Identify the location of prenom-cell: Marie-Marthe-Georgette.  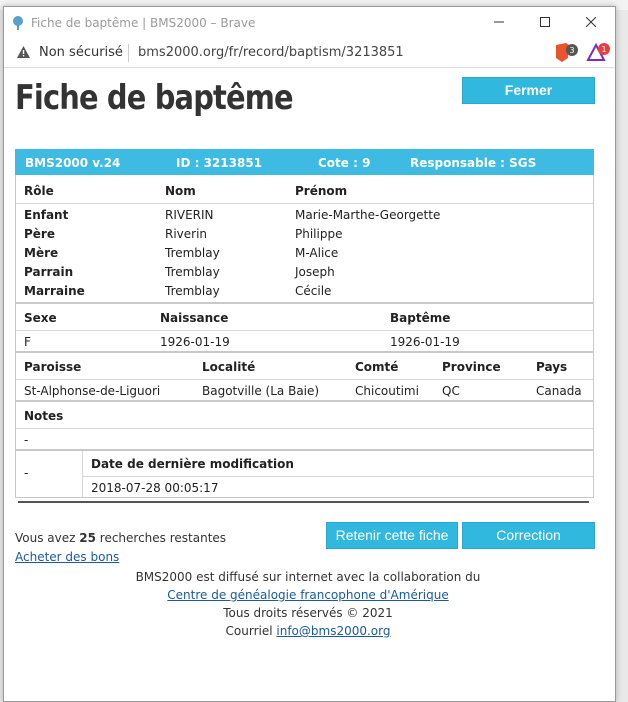
(368, 215).